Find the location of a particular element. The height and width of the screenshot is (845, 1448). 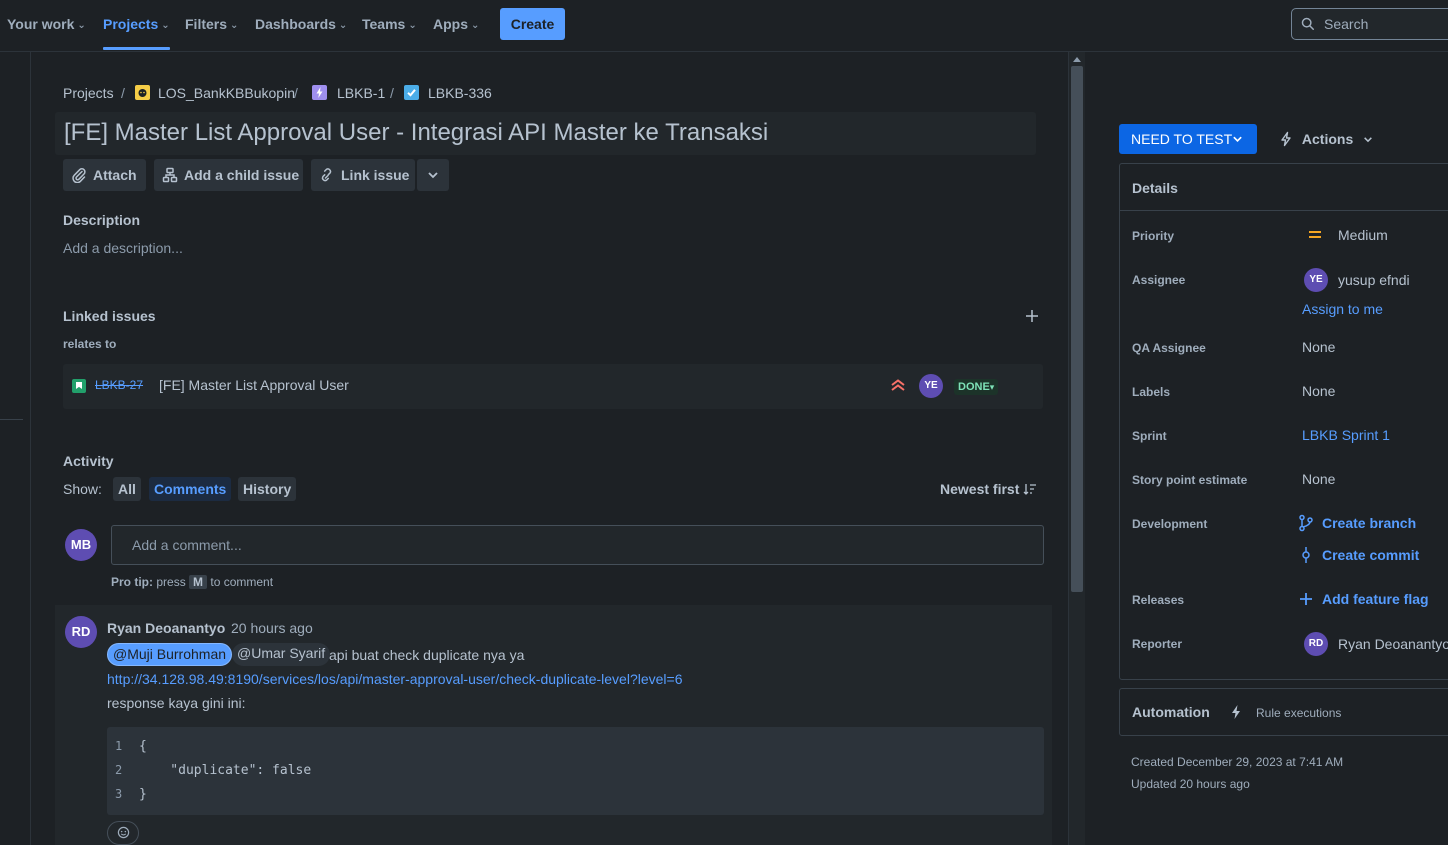

nav-teams: Teams ⌄ is located at coordinates (389, 25).